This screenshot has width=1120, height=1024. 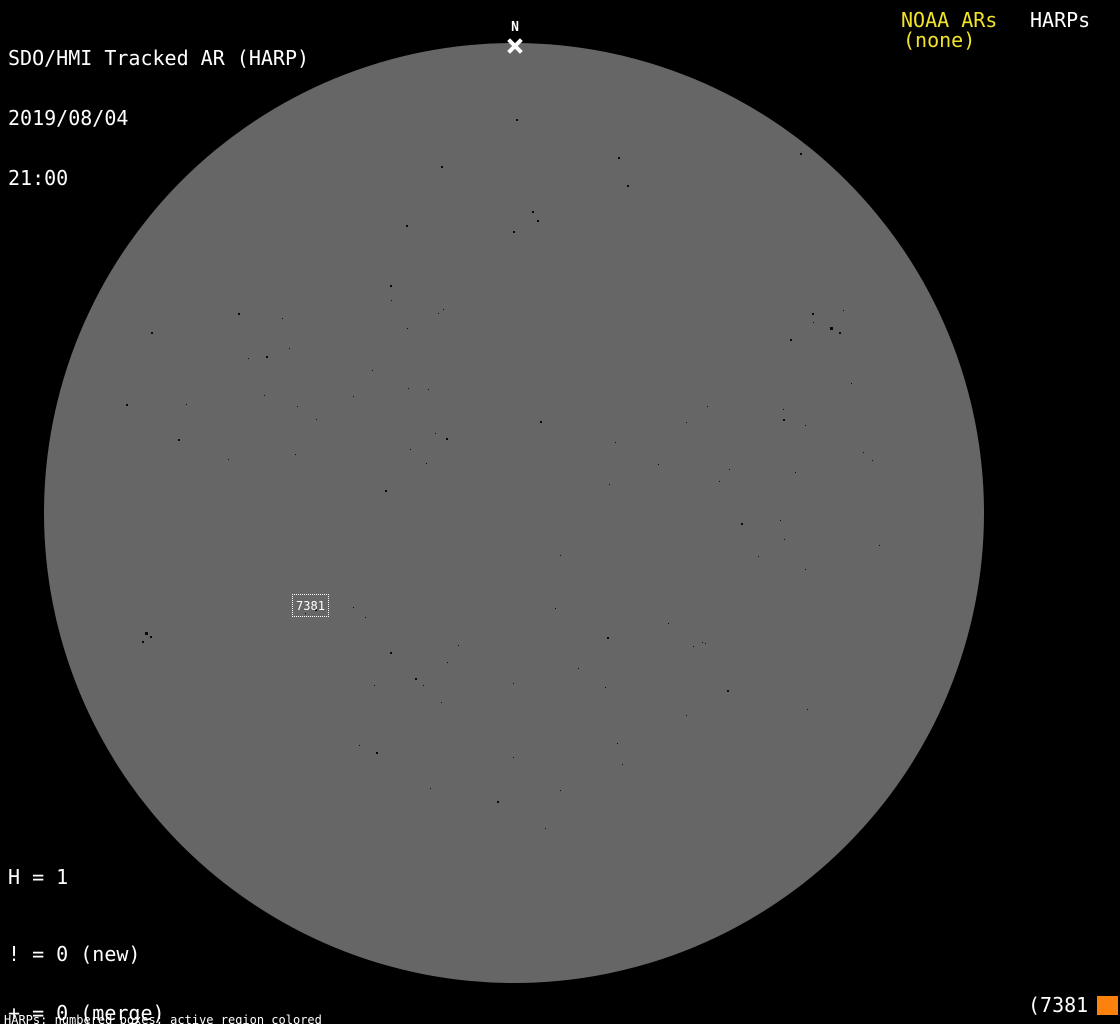 What do you see at coordinates (1060, 20) in the screenshot?
I see `harps-heading: HARPs` at bounding box center [1060, 20].